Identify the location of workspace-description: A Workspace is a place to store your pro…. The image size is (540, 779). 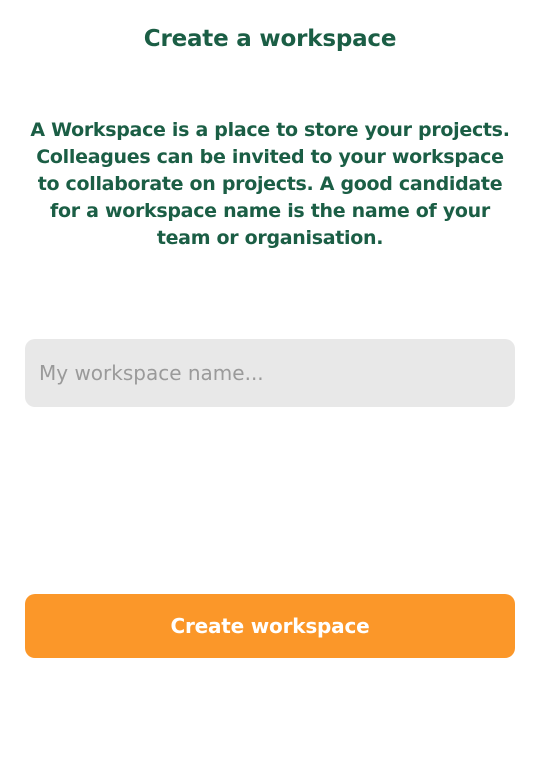
(270, 184).